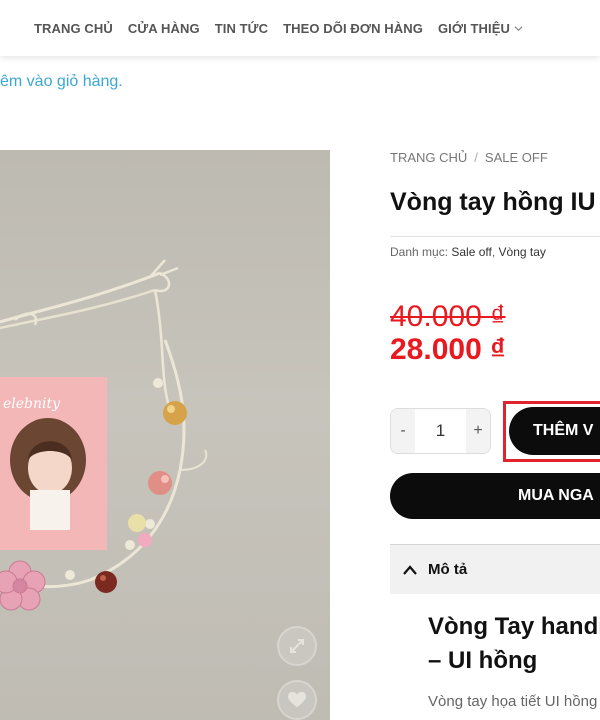 The height and width of the screenshot is (720, 600). What do you see at coordinates (448, 349) in the screenshot?
I see `sale-price: 28.000 ₫` at bounding box center [448, 349].